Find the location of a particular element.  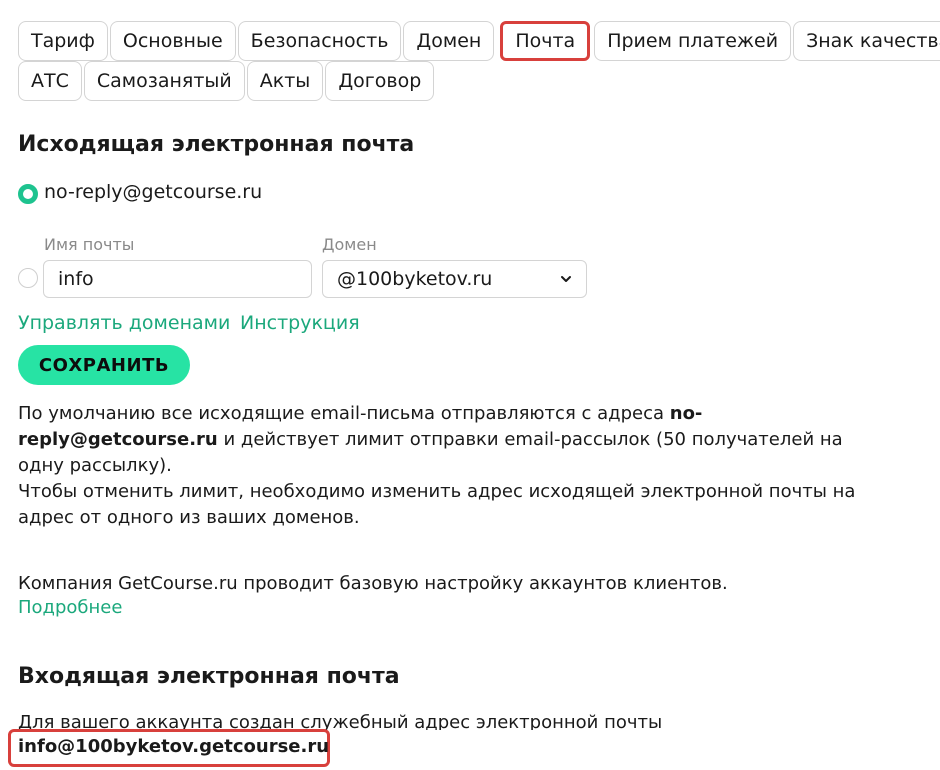

instruction-link: Инструкция is located at coordinates (300, 323).